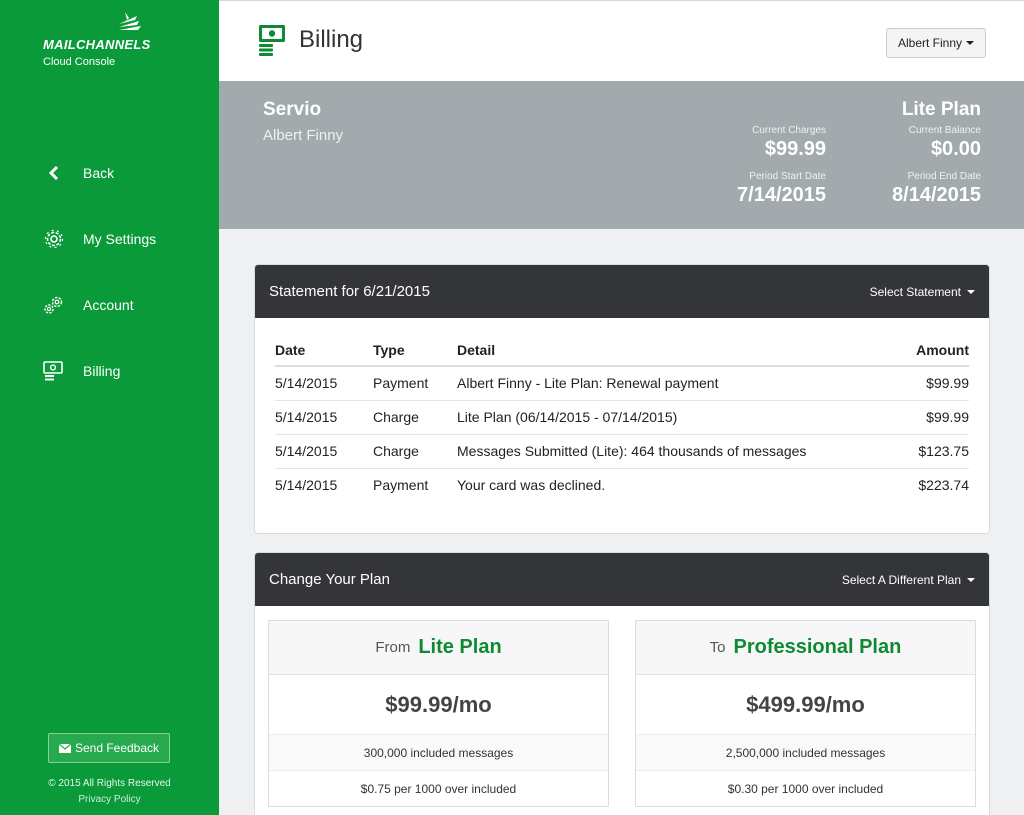  What do you see at coordinates (789, 130) in the screenshot?
I see `metric-label: Current Charges` at bounding box center [789, 130].